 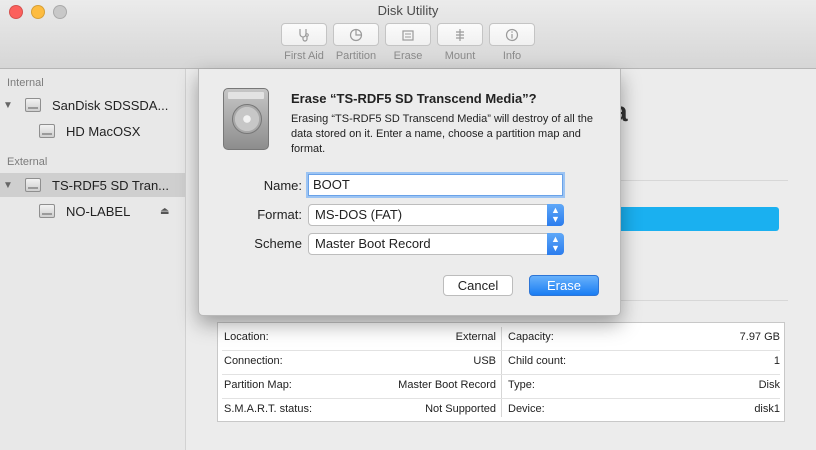 What do you see at coordinates (435, 185) in the screenshot?
I see `name-field: BOOT` at bounding box center [435, 185].